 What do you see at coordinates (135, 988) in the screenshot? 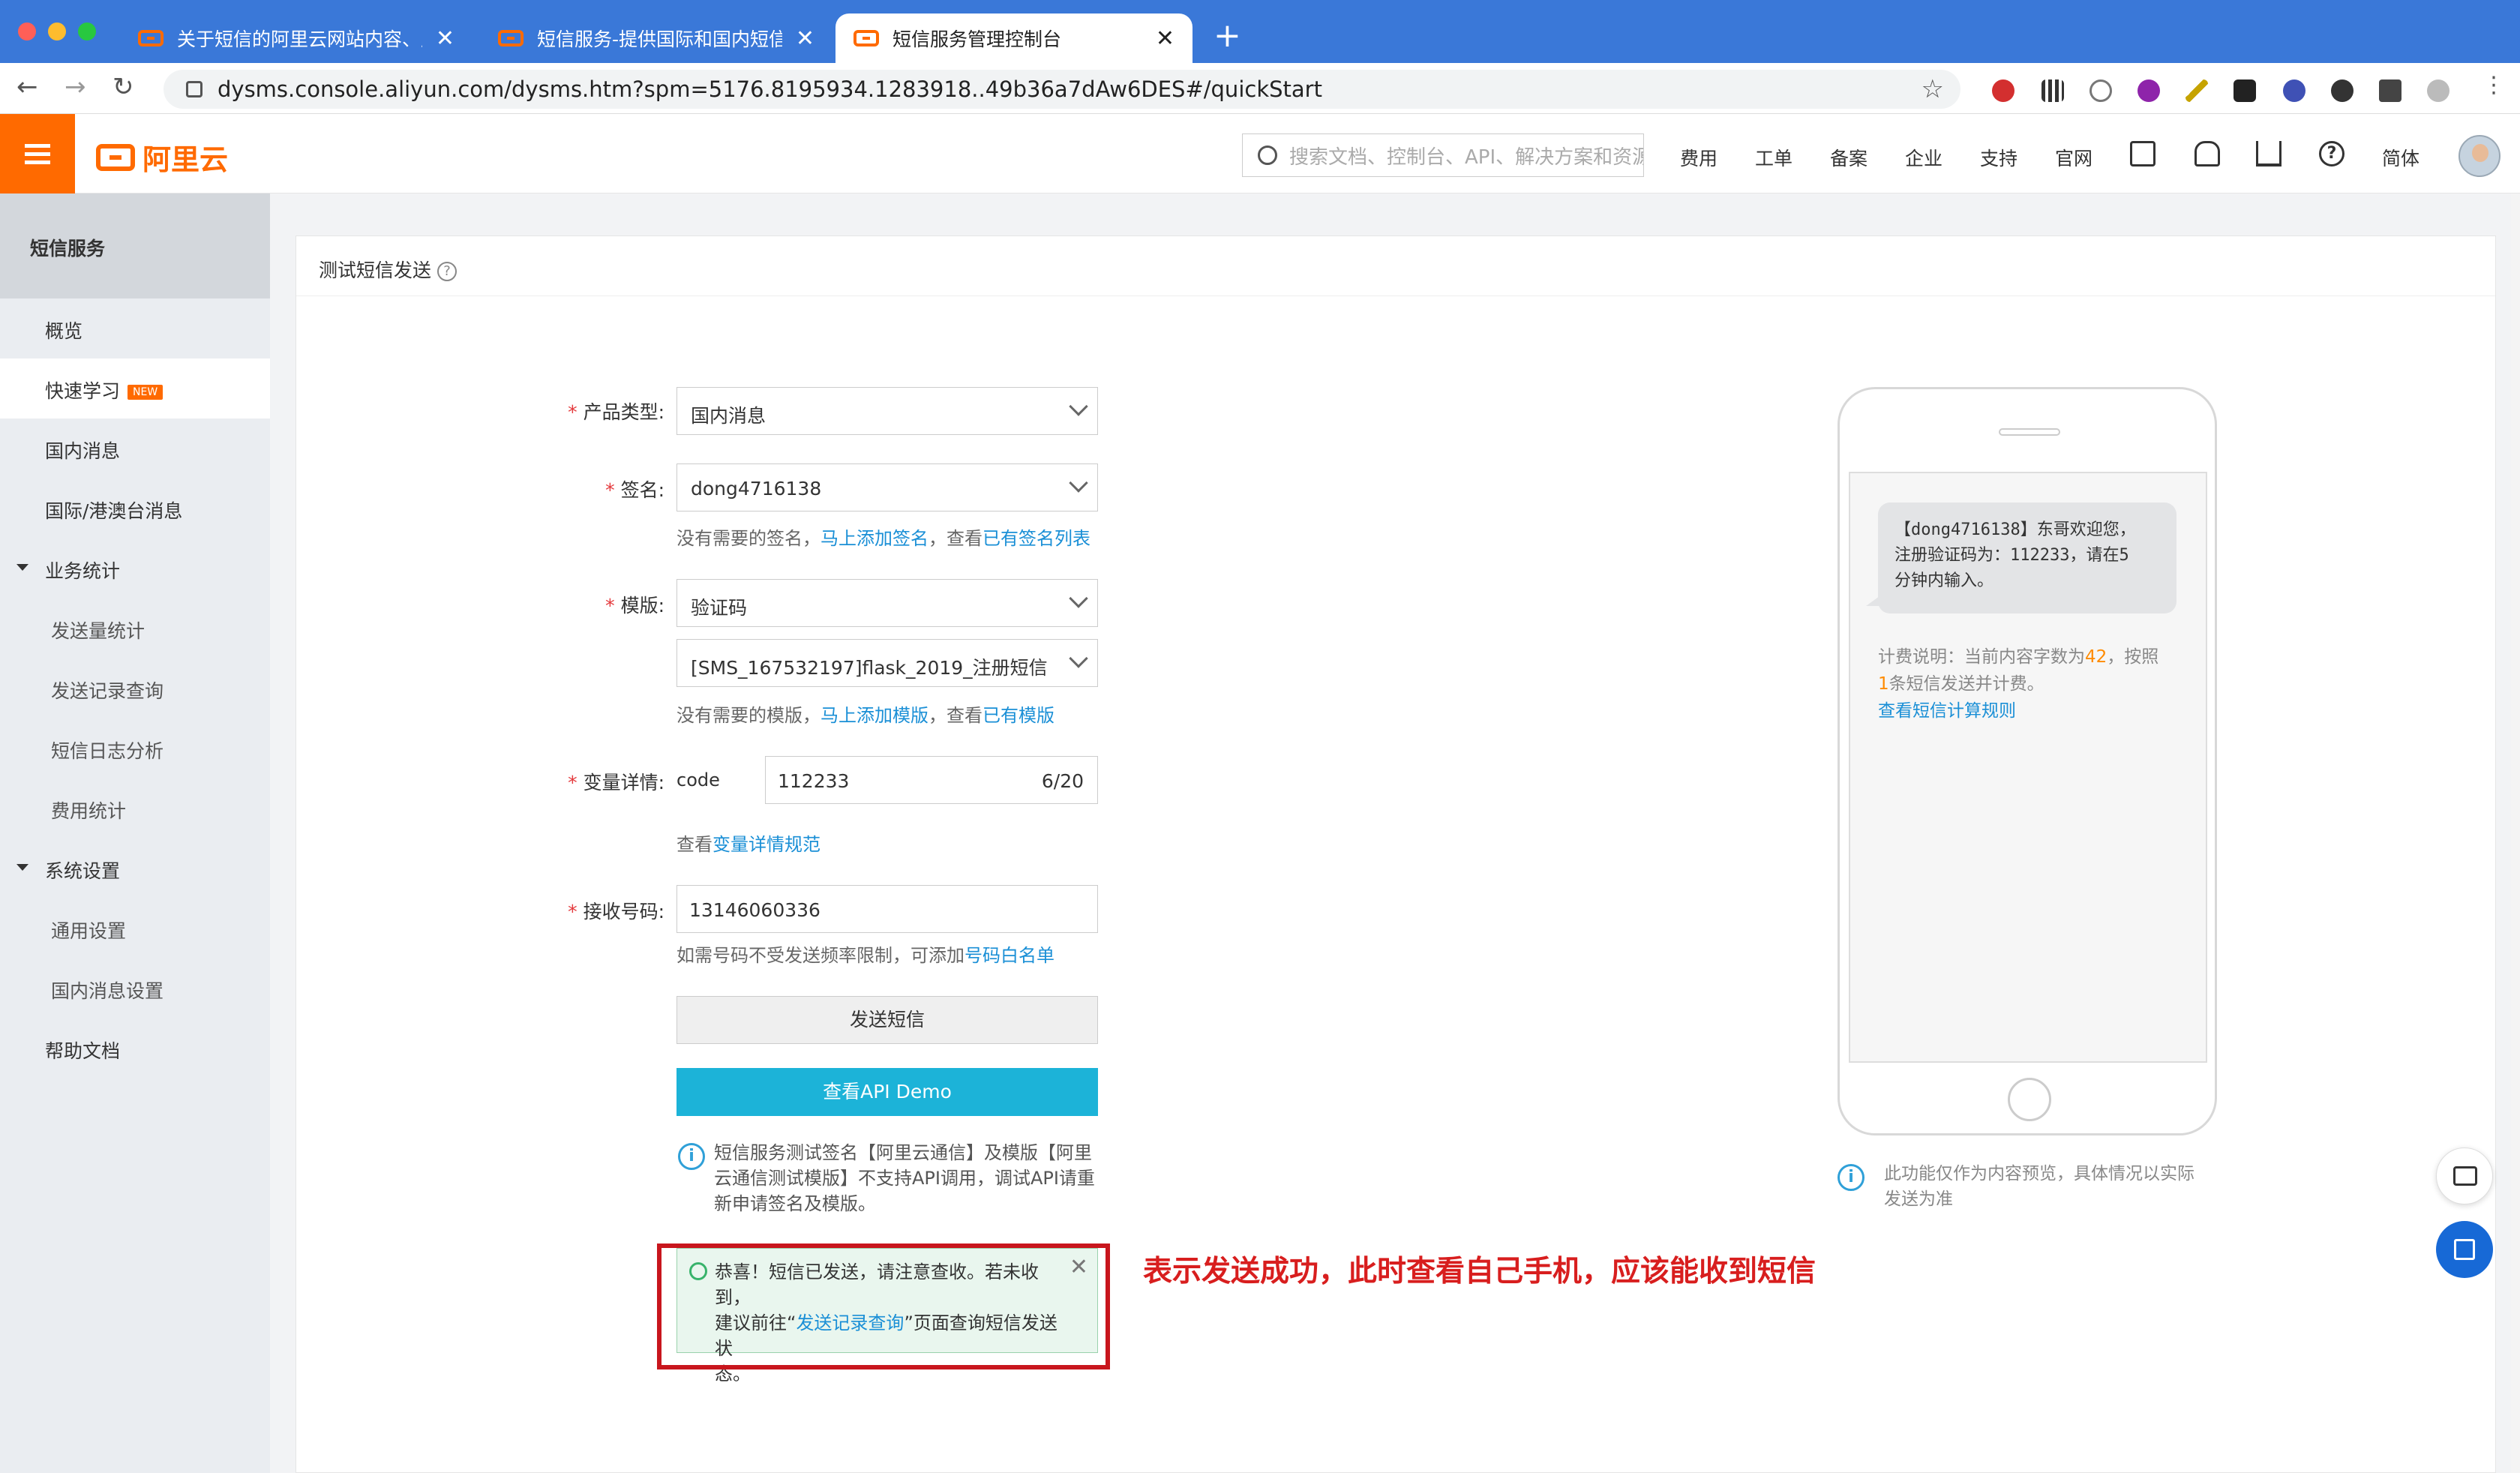
I see `sidebar-item-domestic-settings: 国内消息设置` at bounding box center [135, 988].